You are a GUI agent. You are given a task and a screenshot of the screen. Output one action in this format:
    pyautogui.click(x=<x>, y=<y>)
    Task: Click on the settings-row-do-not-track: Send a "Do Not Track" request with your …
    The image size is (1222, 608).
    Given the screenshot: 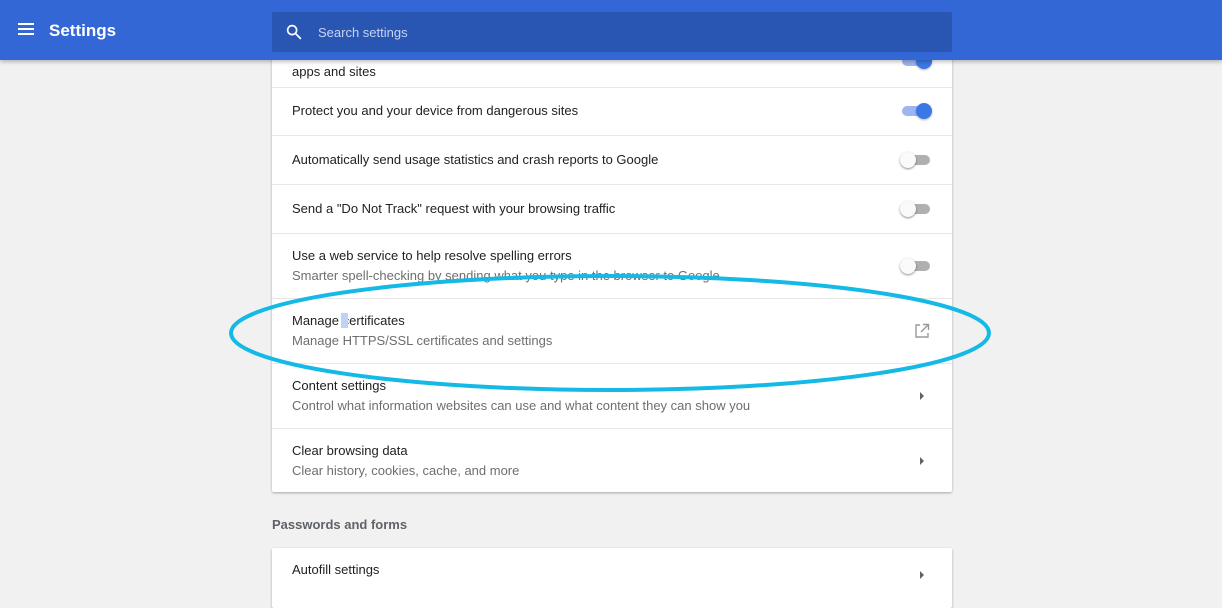 What is the action you would take?
    pyautogui.click(x=612, y=208)
    